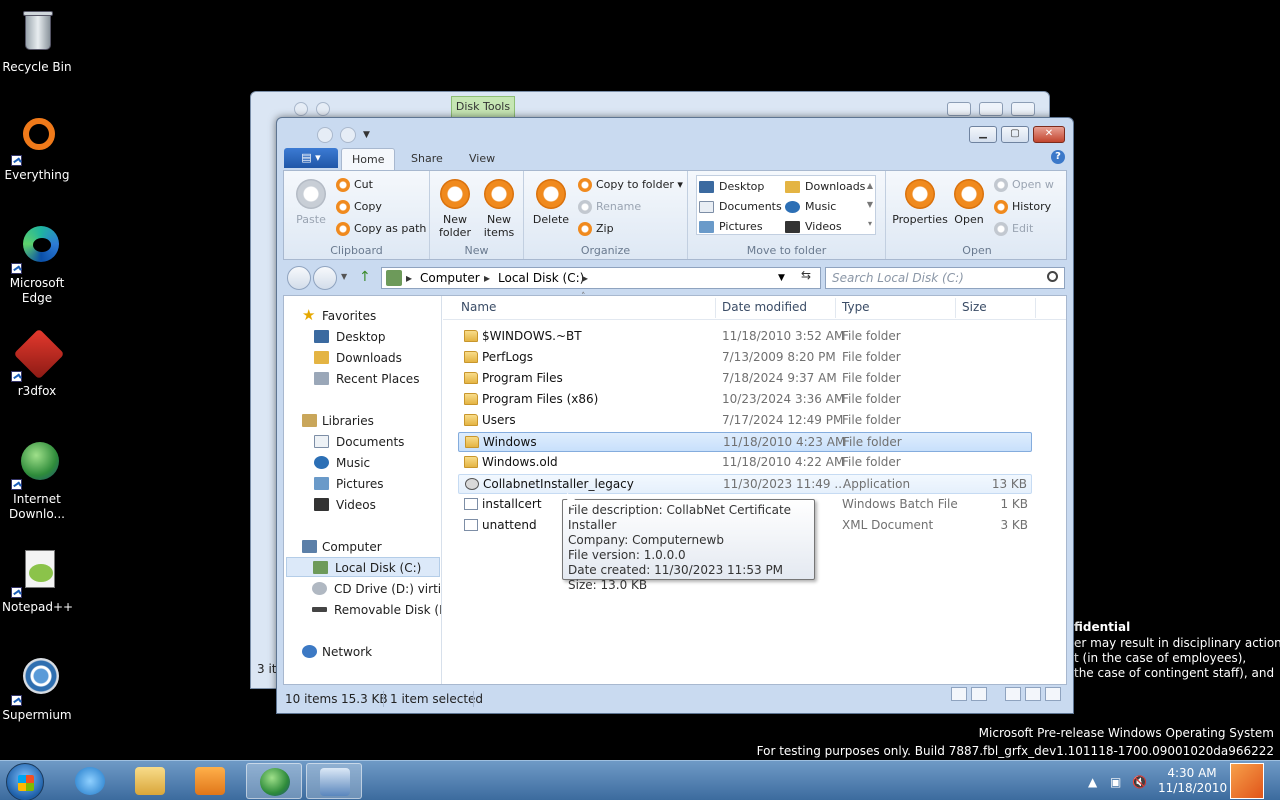 Image resolution: width=1280 pixels, height=800 pixels. I want to click on taskbar-media-player, so click(210, 781).